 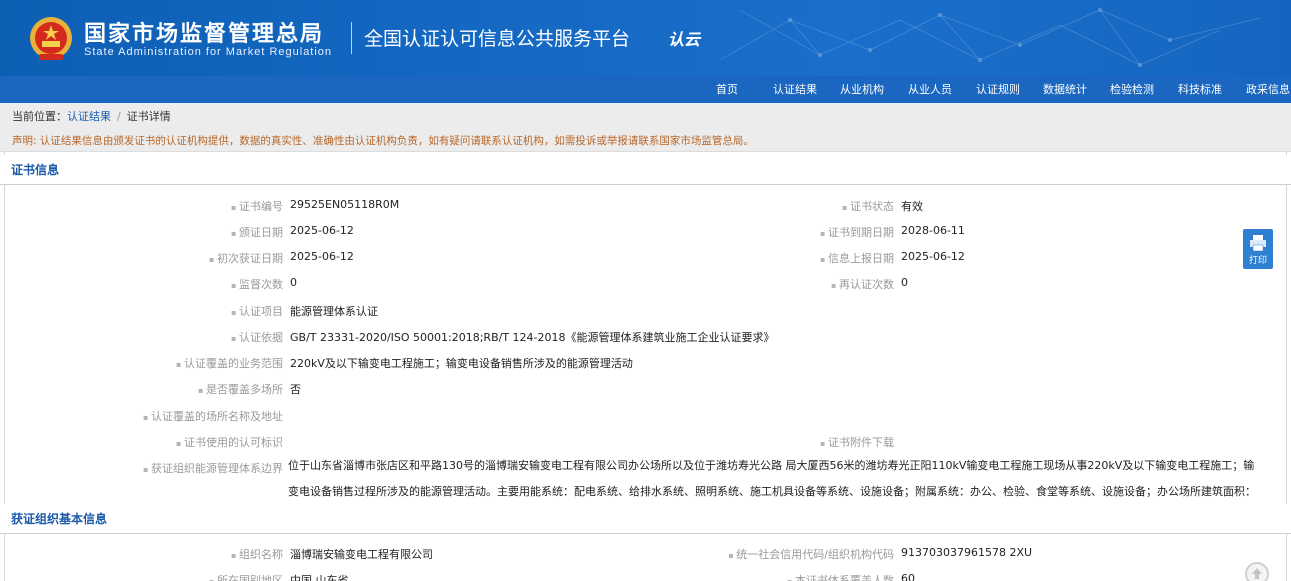 I want to click on nav-item-procurement: 政采信息, so click(x=1268, y=89).